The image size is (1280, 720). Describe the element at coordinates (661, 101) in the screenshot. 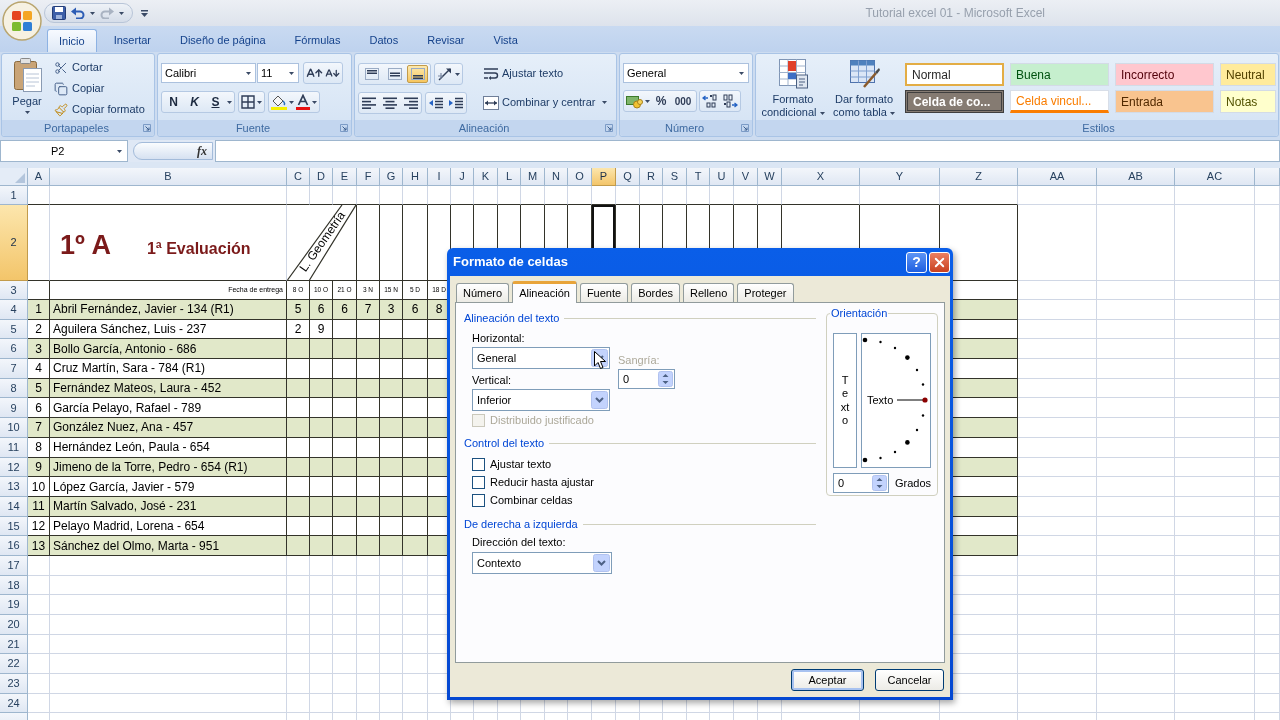

I see `percent-button: %` at that location.